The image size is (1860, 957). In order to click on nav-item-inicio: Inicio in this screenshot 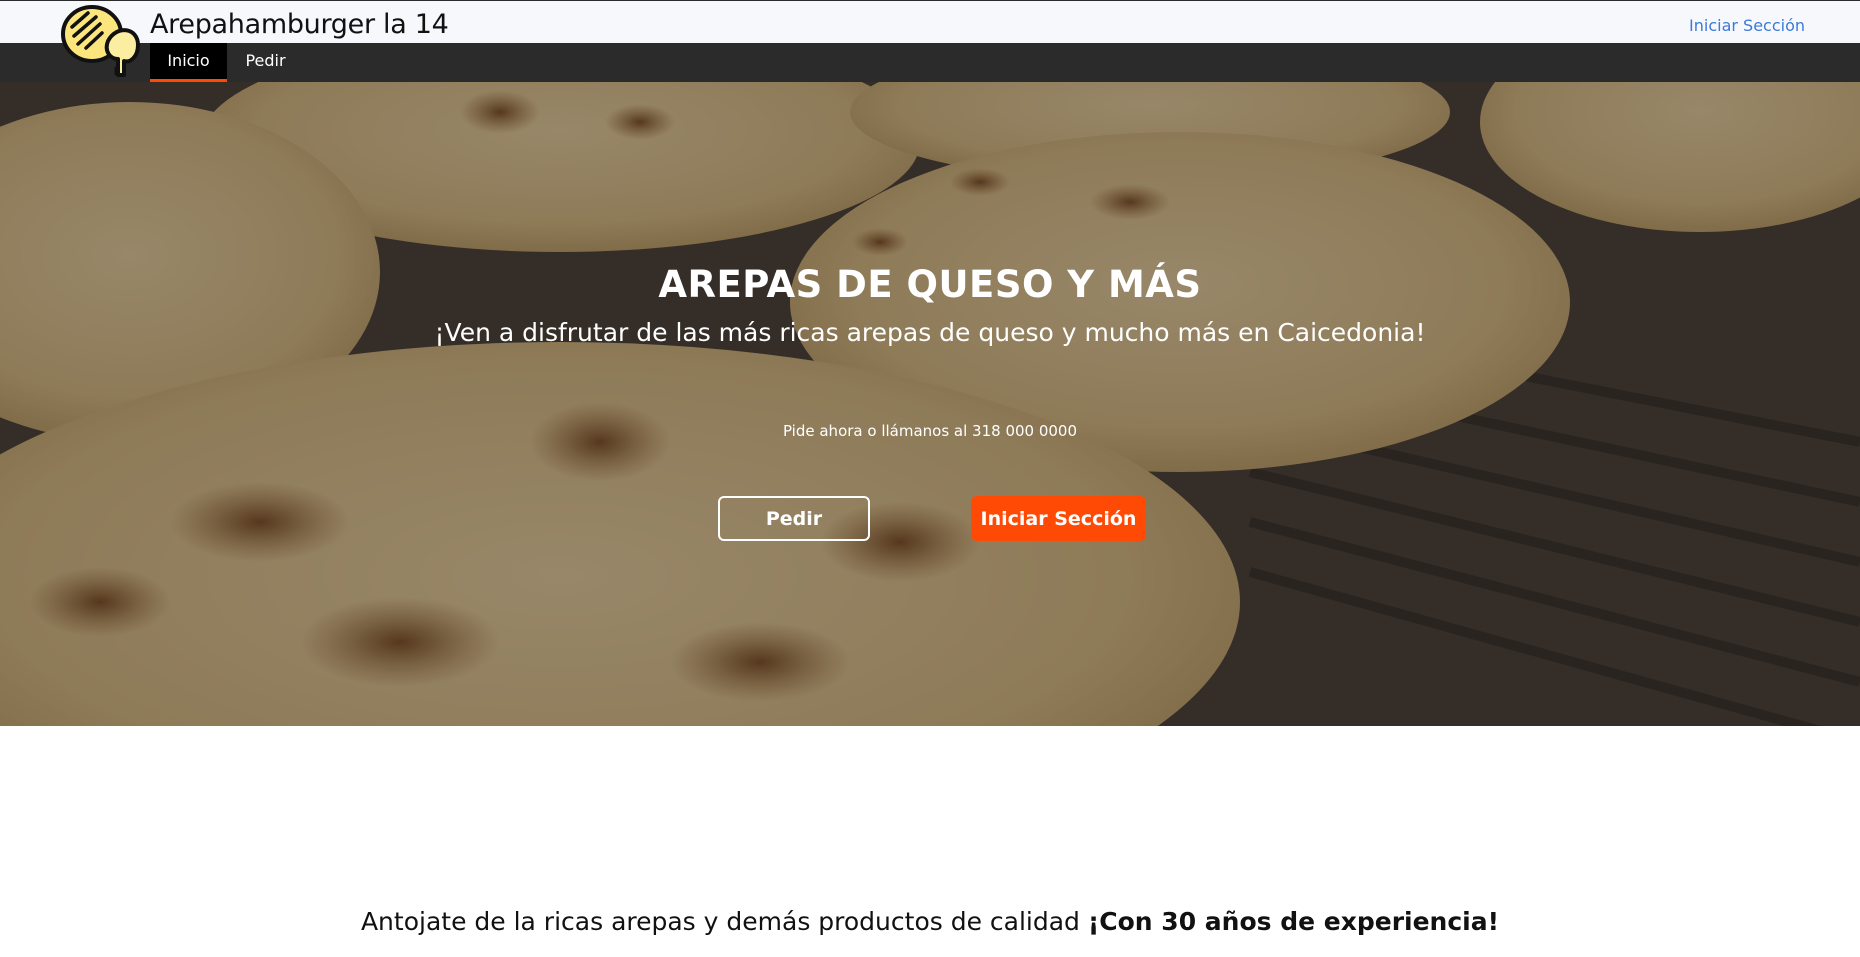, I will do `click(188, 62)`.